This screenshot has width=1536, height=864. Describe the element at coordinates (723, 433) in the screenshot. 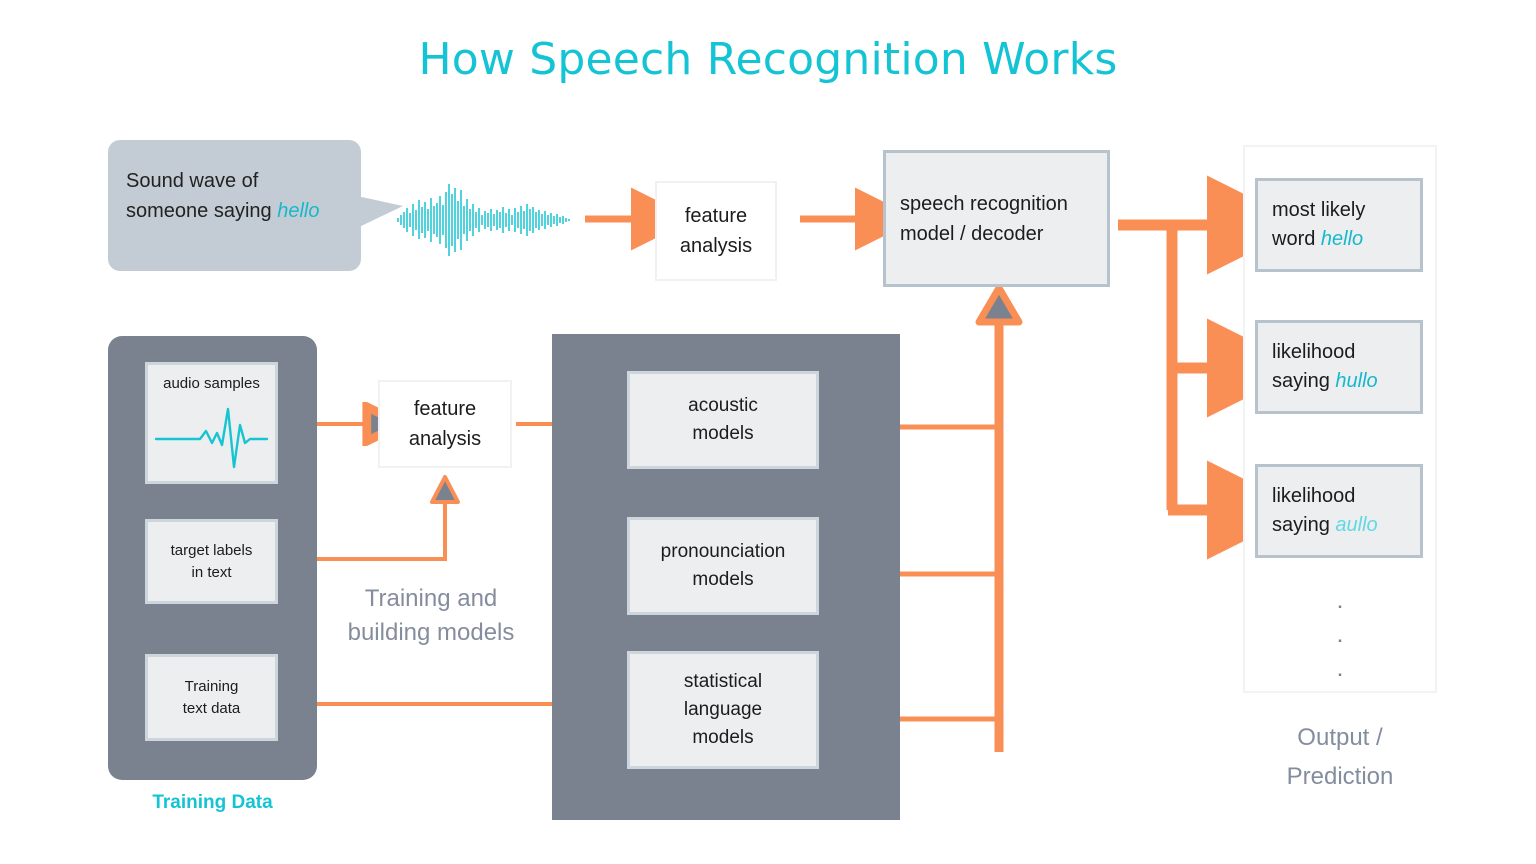

I see `acoustic-models-line-2: models` at that location.